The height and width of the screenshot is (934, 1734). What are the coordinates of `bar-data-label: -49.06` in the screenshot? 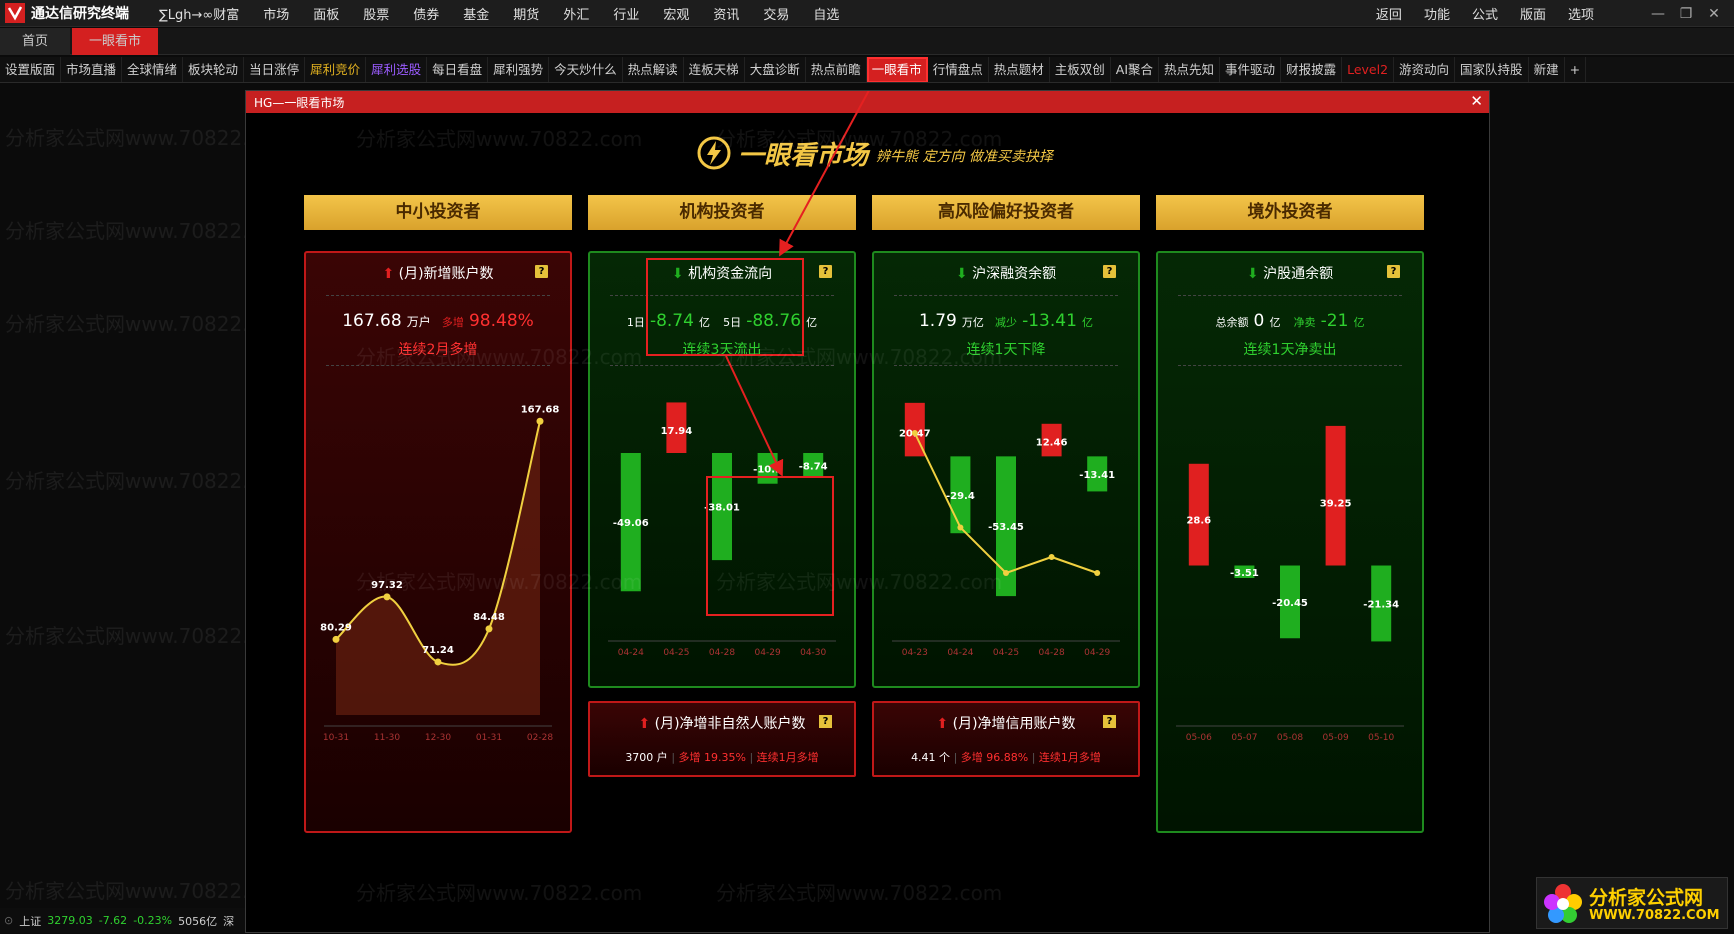 It's located at (631, 523).